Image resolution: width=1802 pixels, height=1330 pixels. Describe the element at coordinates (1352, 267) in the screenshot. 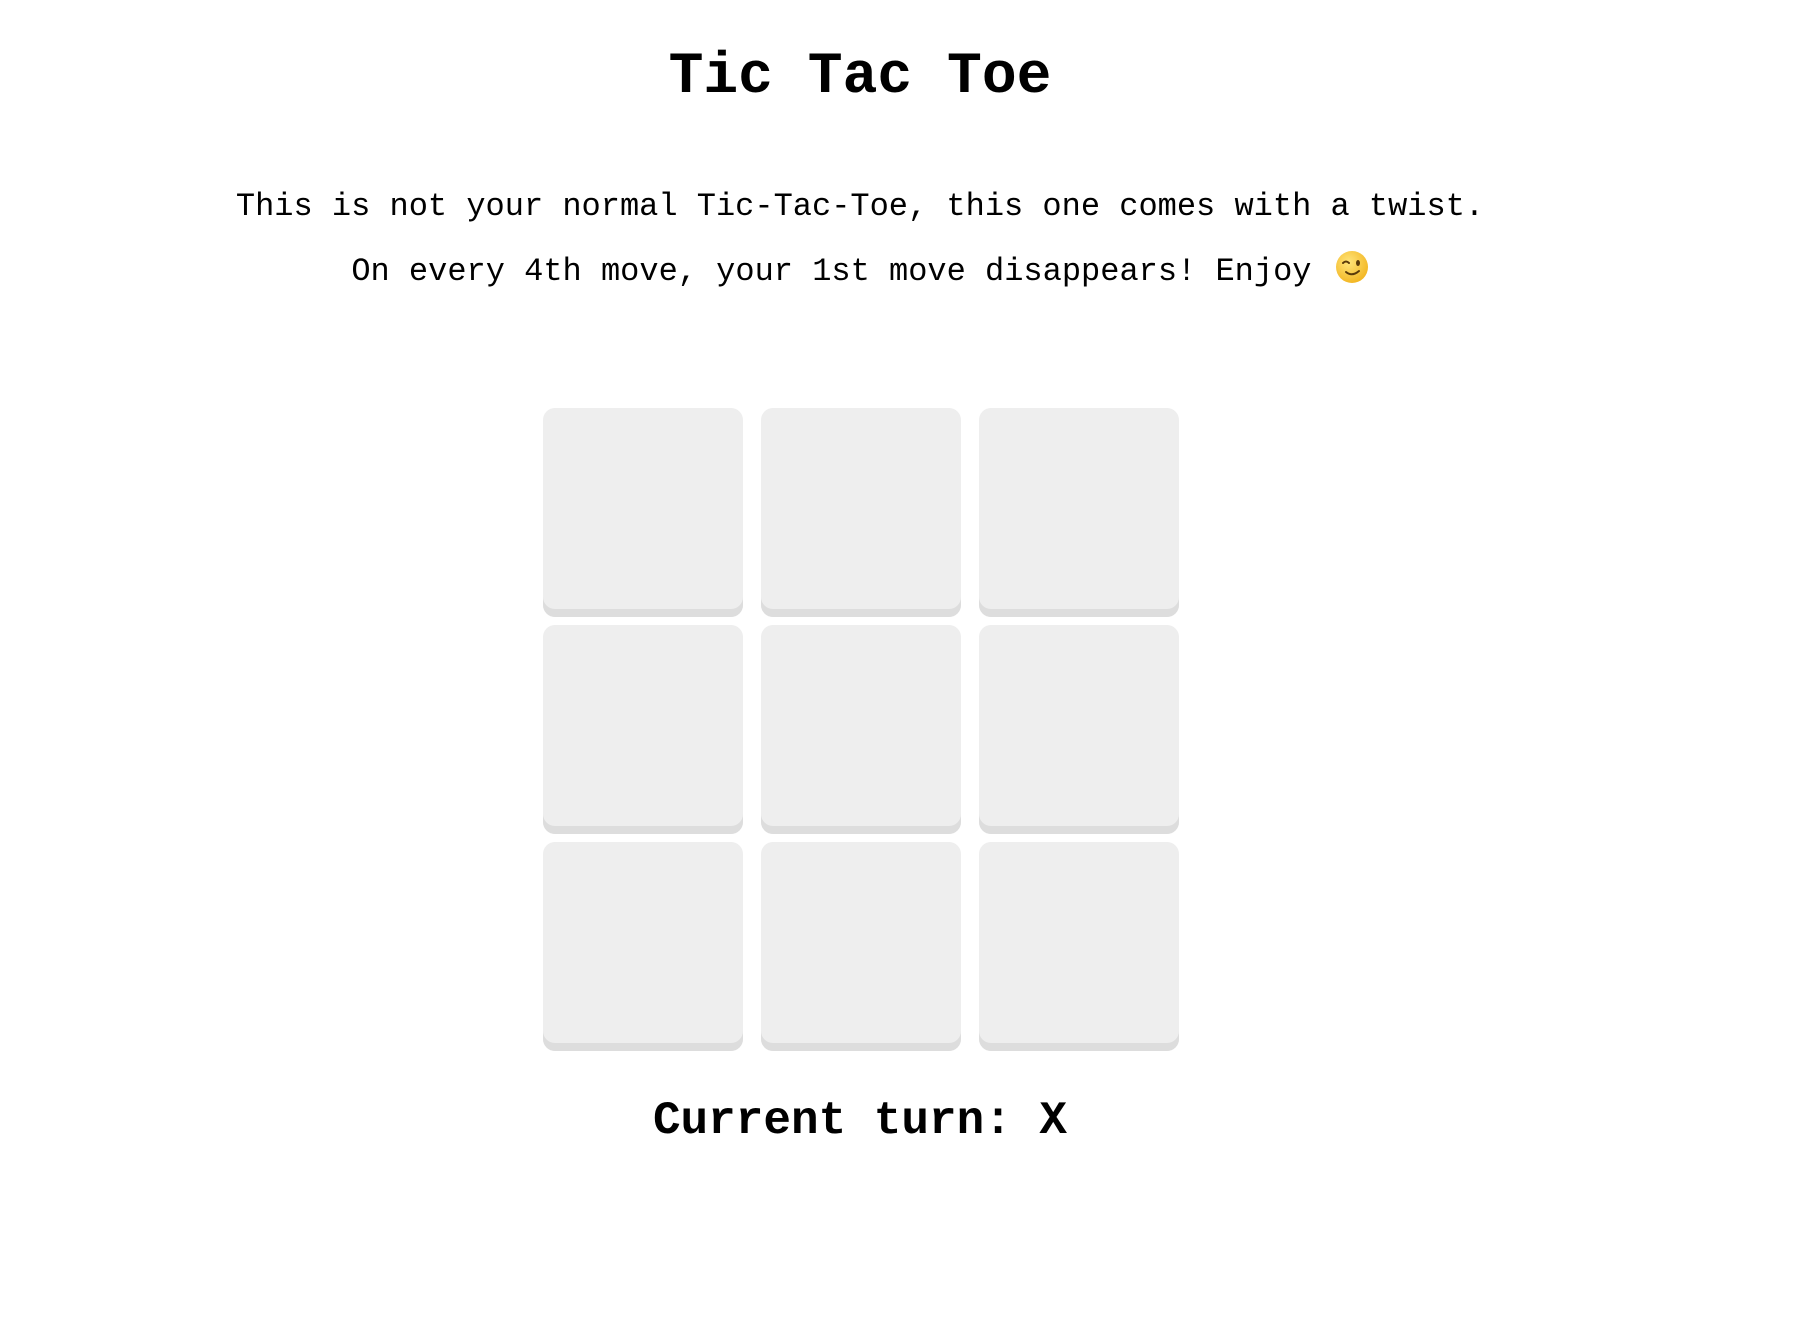

I see `winking-face-icon` at that location.